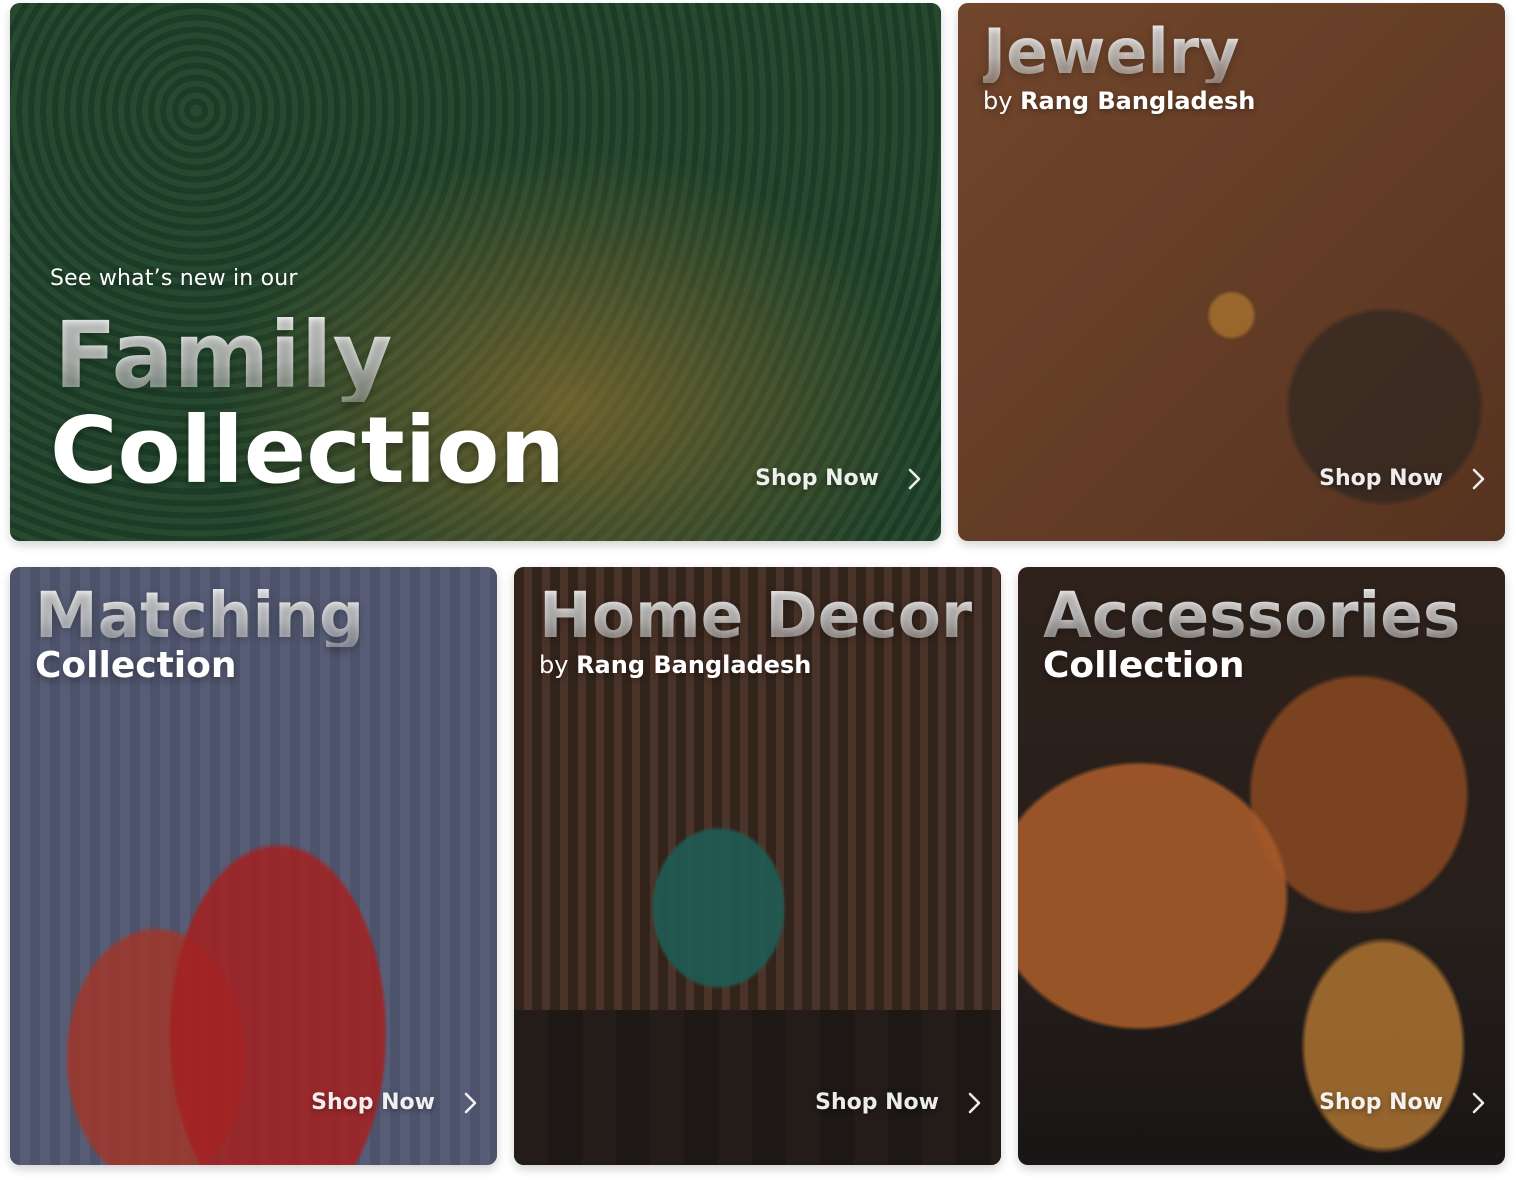 Image resolution: width=1516 pixels, height=1185 pixels. I want to click on matching-shop-now-button: Shop Now, so click(395, 1102).